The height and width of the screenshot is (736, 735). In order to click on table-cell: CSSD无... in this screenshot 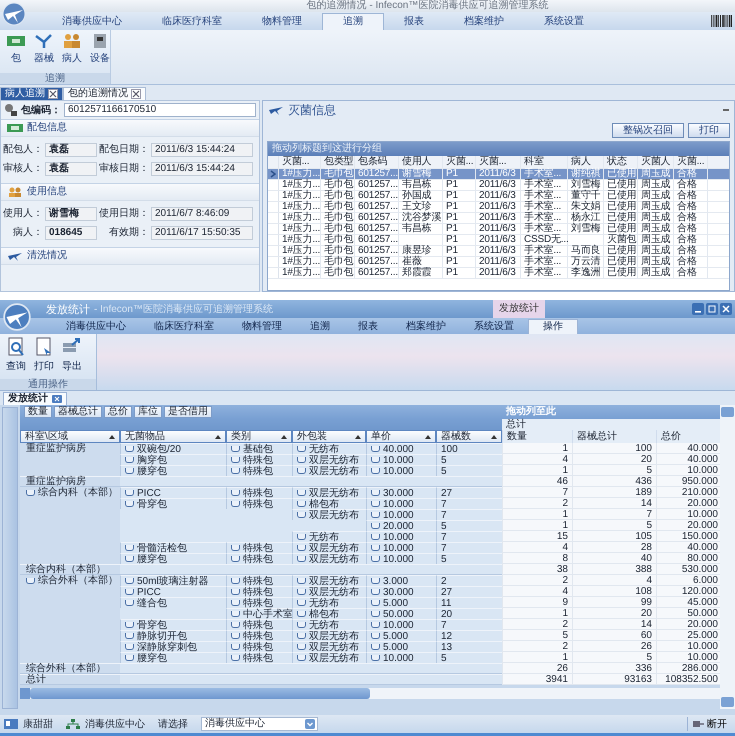, I will do `click(546, 239)`.